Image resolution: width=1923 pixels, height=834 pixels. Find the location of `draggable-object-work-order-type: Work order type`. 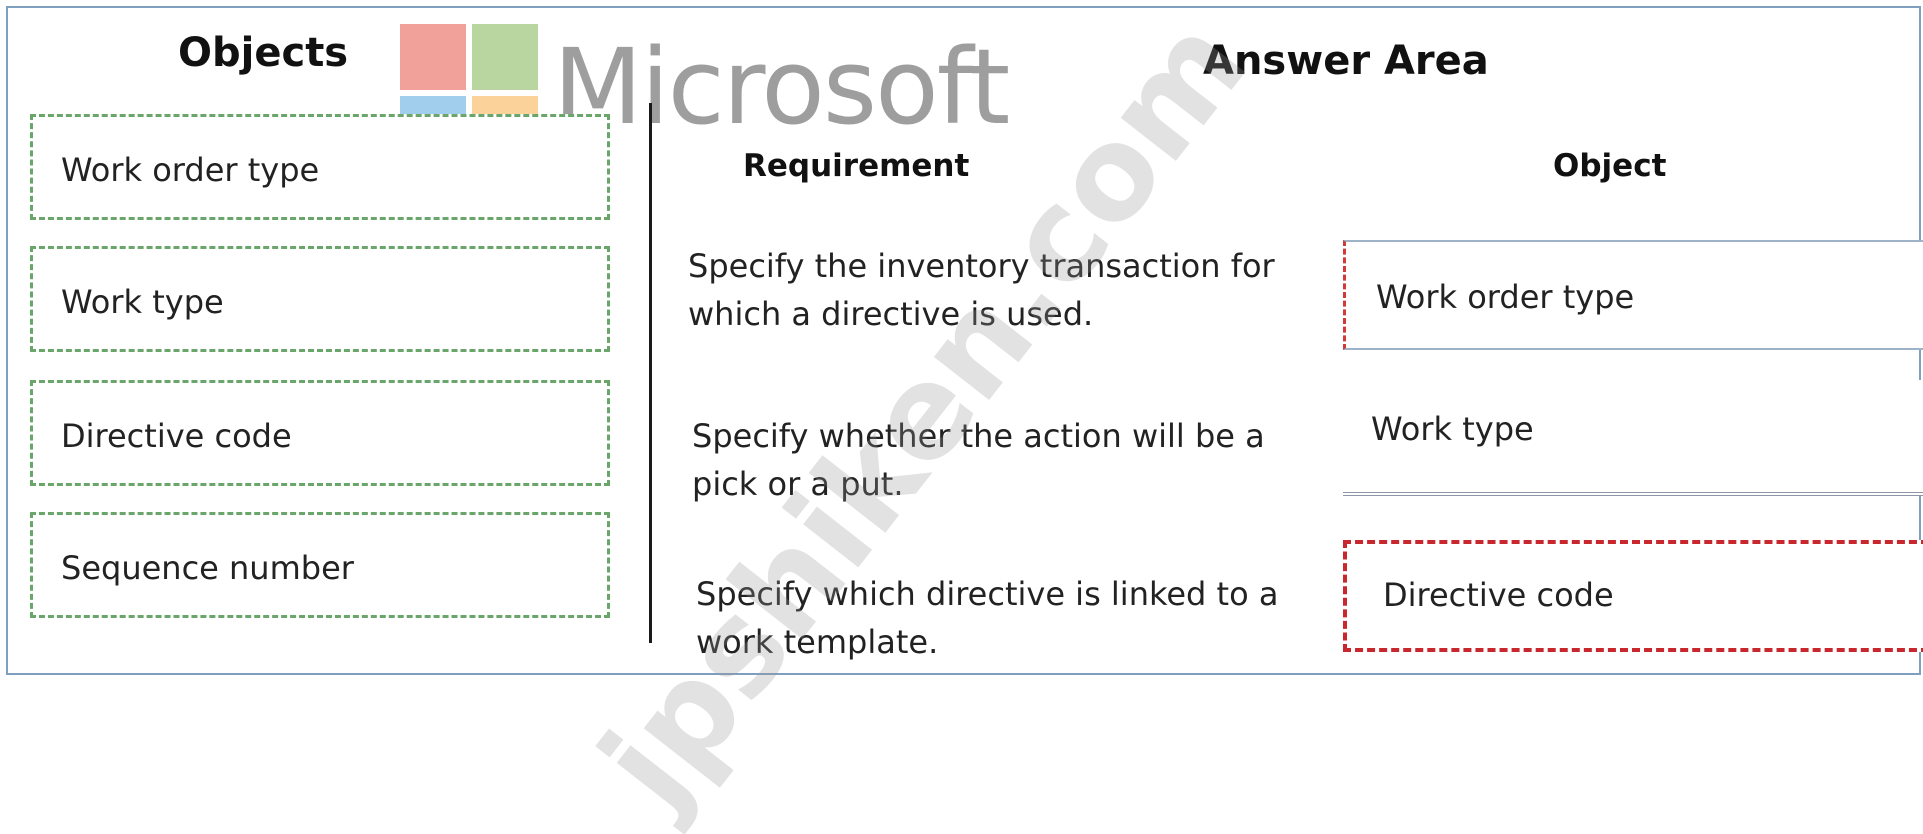

draggable-object-work-order-type: Work order type is located at coordinates (320, 167).